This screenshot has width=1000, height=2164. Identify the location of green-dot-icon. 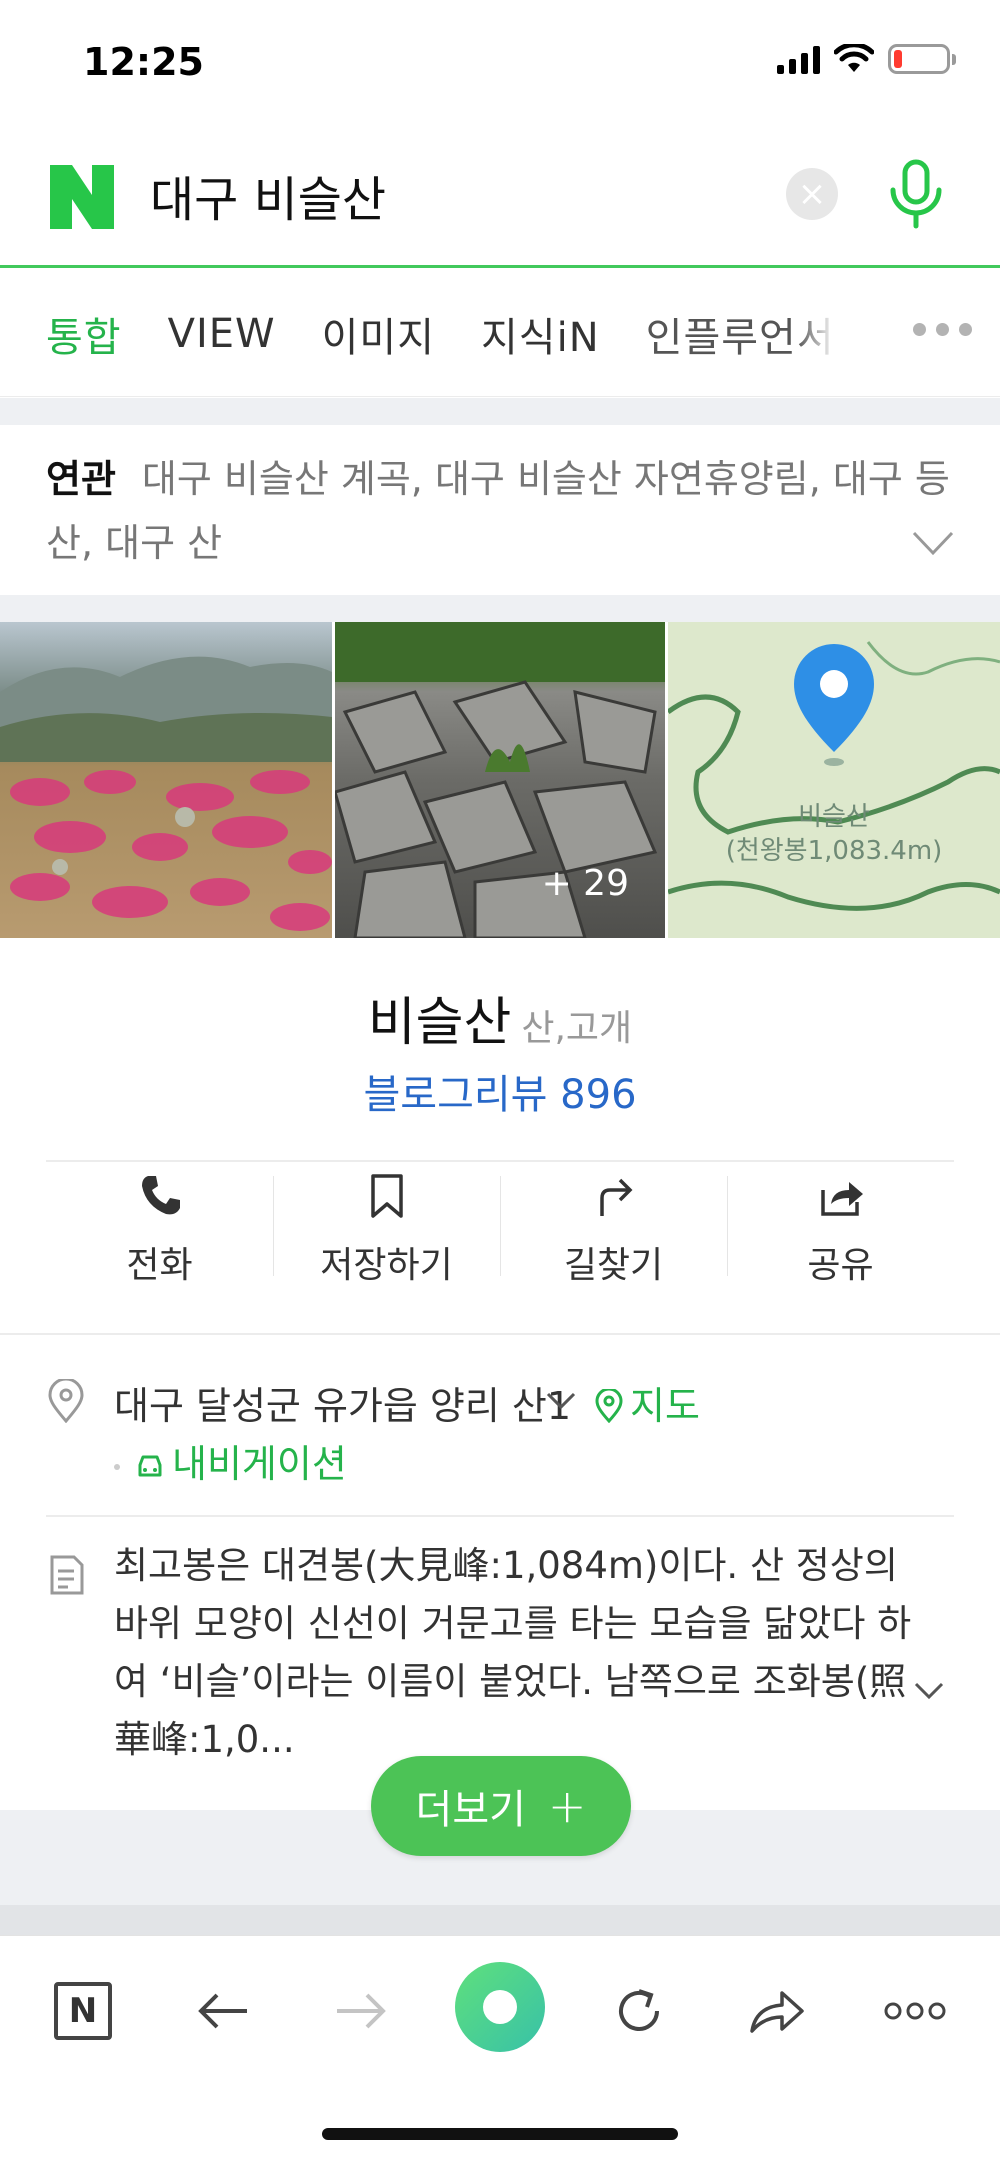
(500, 2007).